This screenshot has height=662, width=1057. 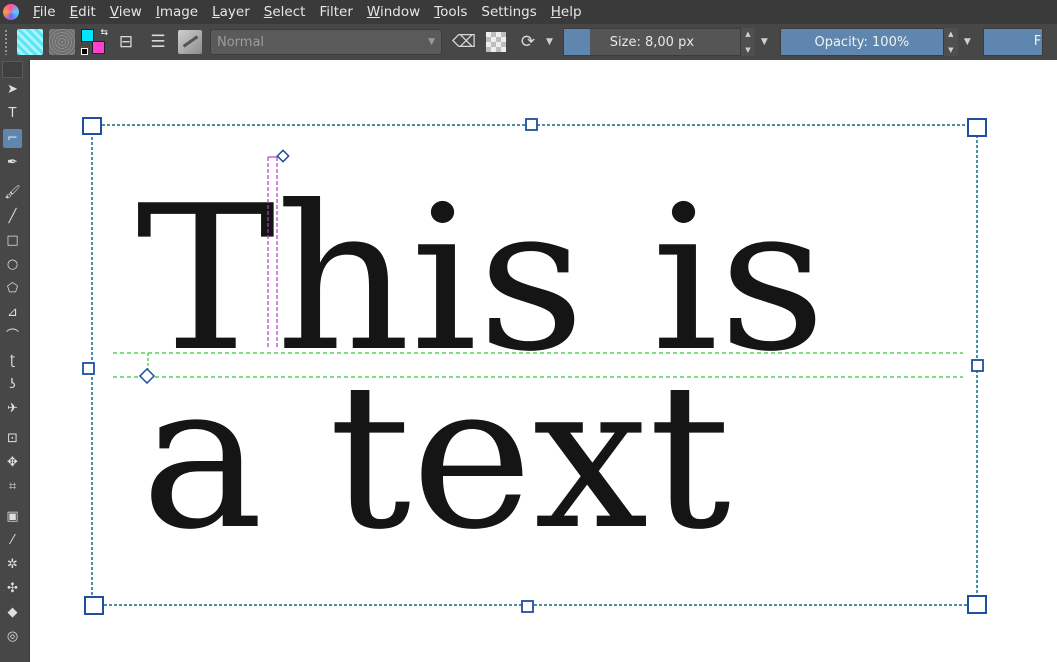 I want to click on menu-label: ile, so click(x=47, y=12).